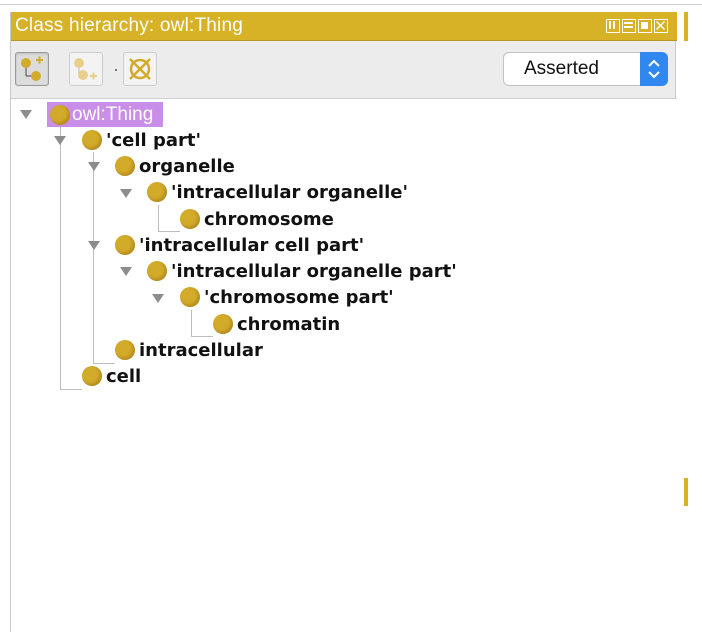  Describe the element at coordinates (299, 297) in the screenshot. I see `tree-node-label: 'chromosome part'` at that location.